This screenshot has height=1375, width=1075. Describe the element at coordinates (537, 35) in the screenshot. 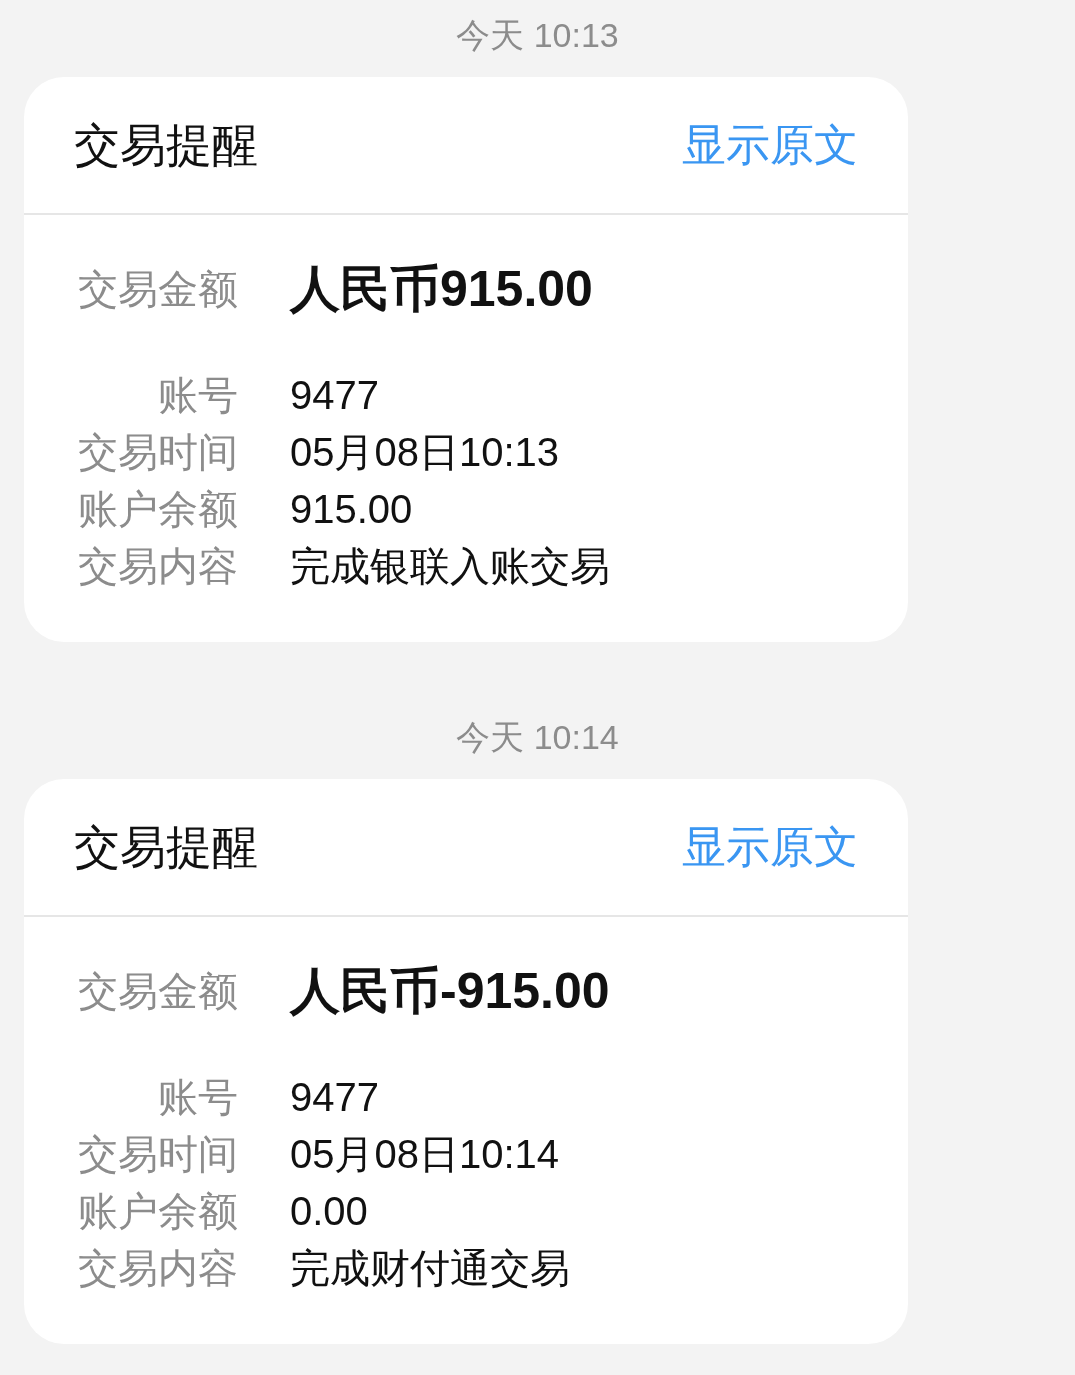

I see `timestamp: 今天 10:13` at that location.